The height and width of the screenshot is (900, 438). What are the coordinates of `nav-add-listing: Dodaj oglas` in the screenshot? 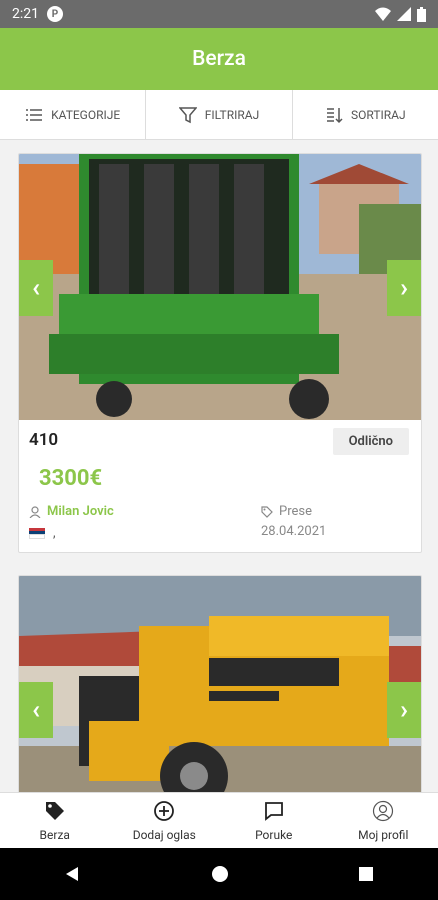 It's located at (165, 820).